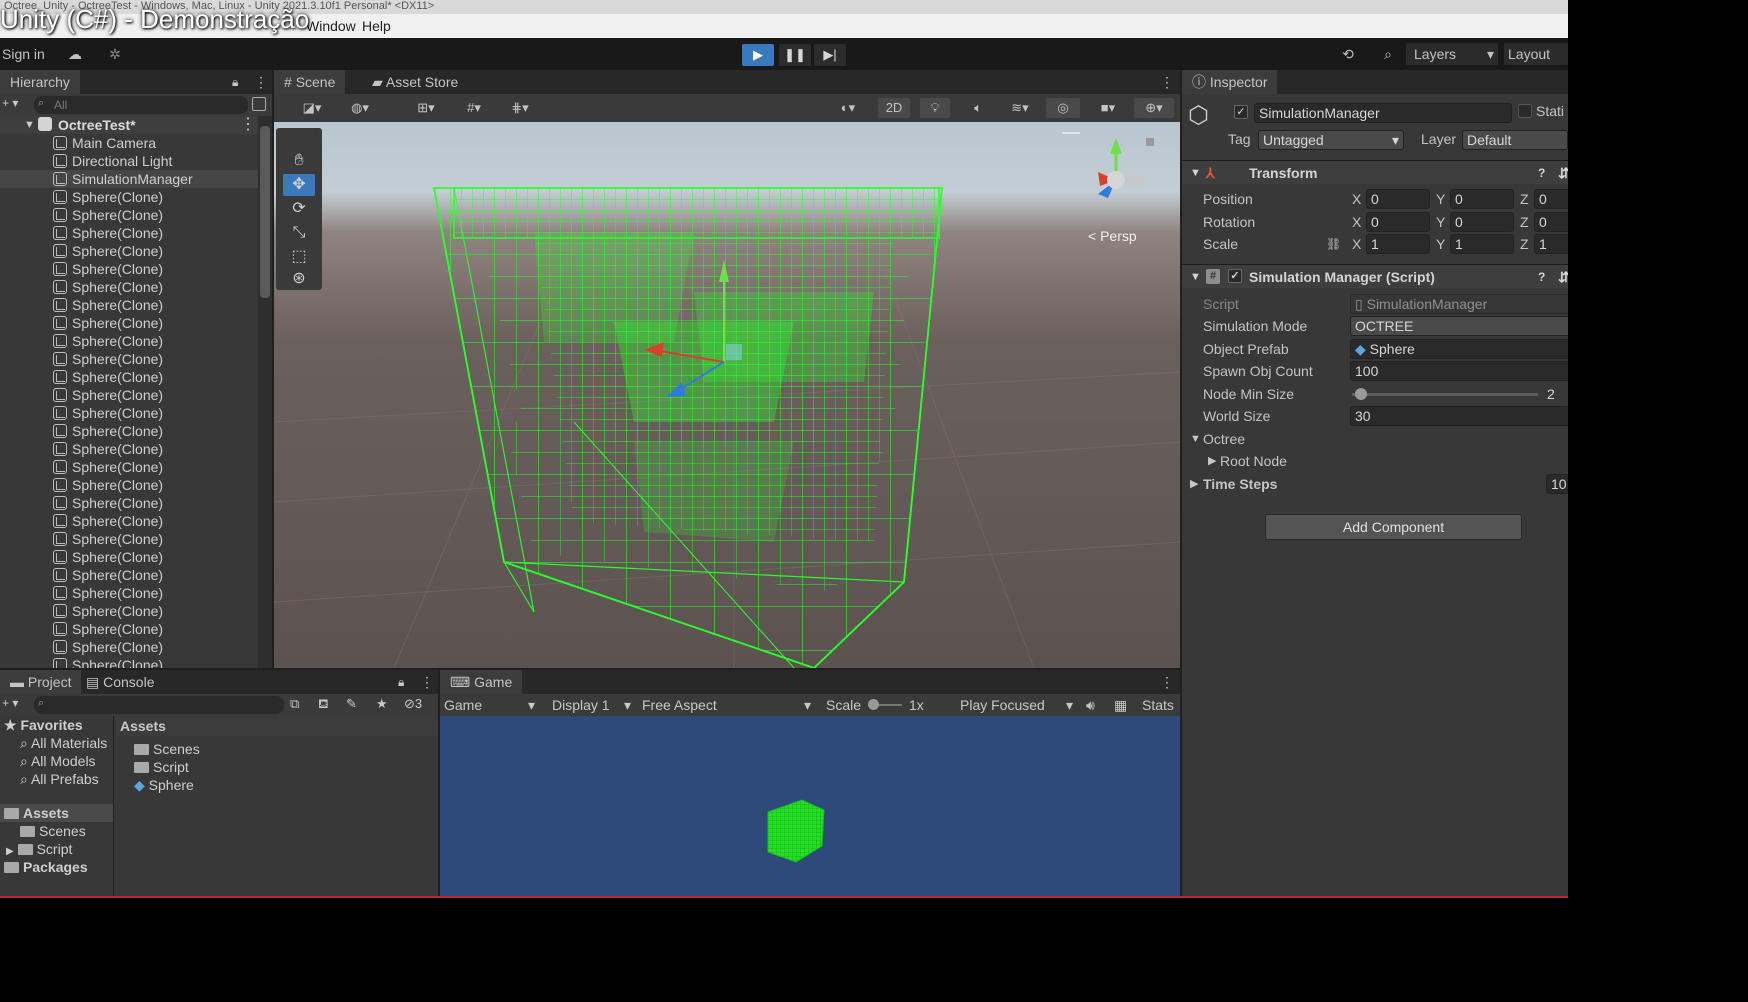  I want to click on rect-tool-icon: ⬚, so click(299, 257).